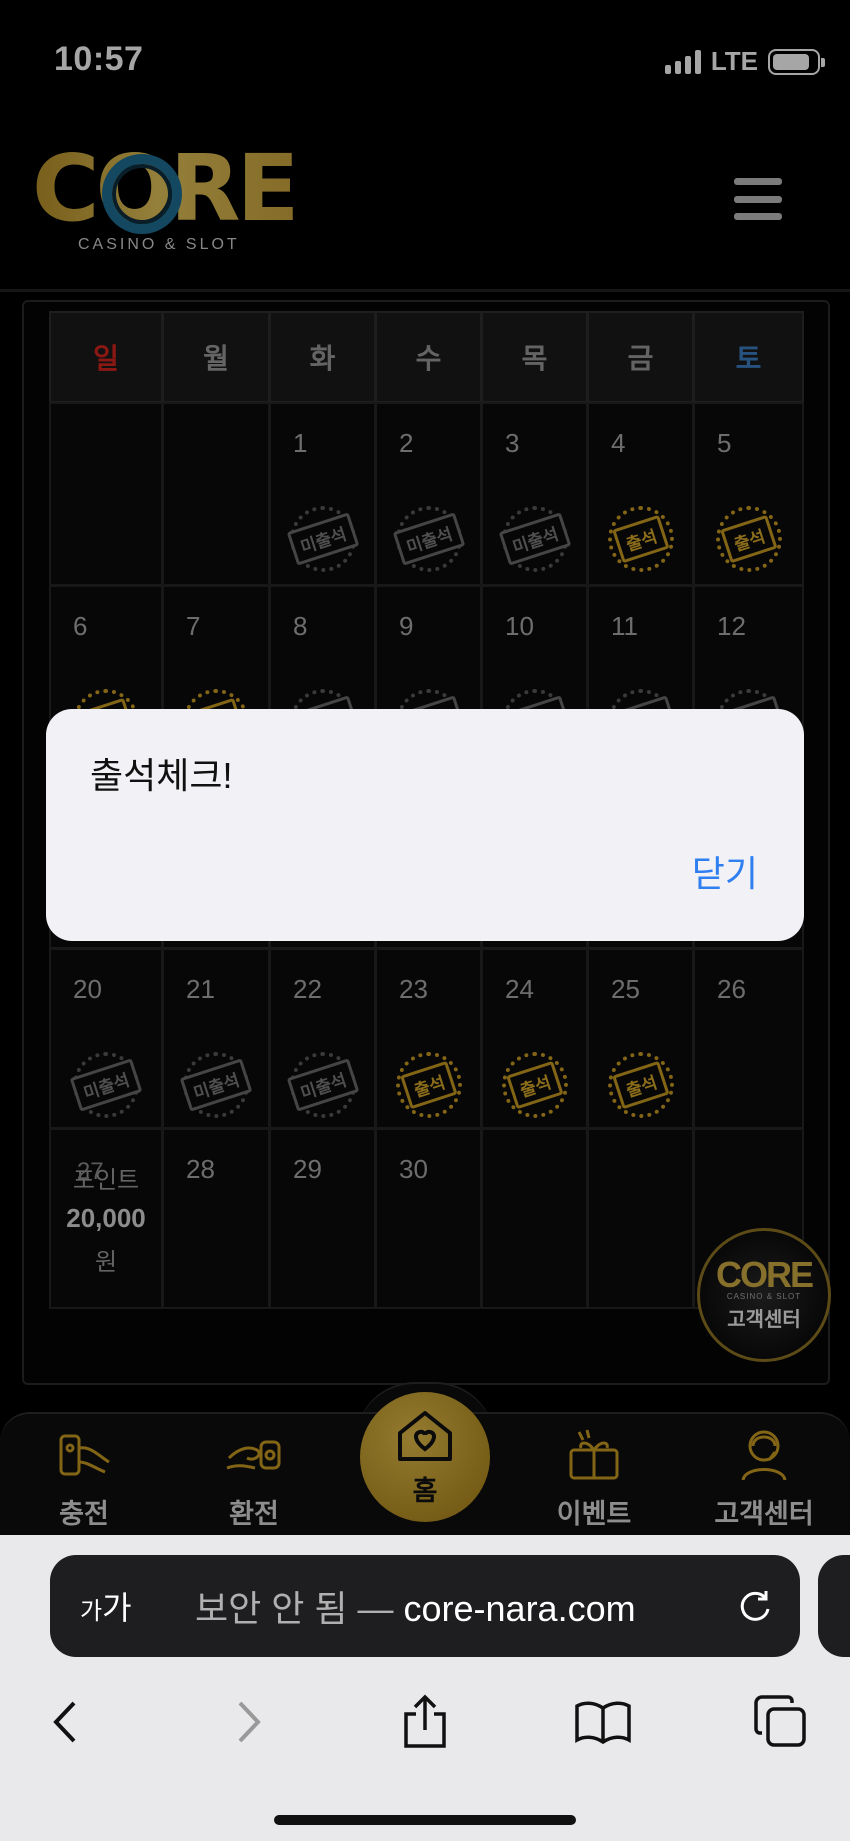 The height and width of the screenshot is (1841, 850). What do you see at coordinates (106, 1606) in the screenshot?
I see `text-size-button: 가가` at bounding box center [106, 1606].